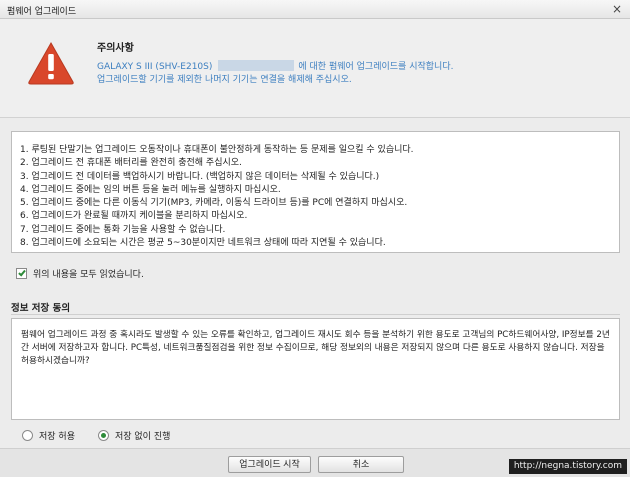  I want to click on radio-label: 저장 허용, so click(57, 437).